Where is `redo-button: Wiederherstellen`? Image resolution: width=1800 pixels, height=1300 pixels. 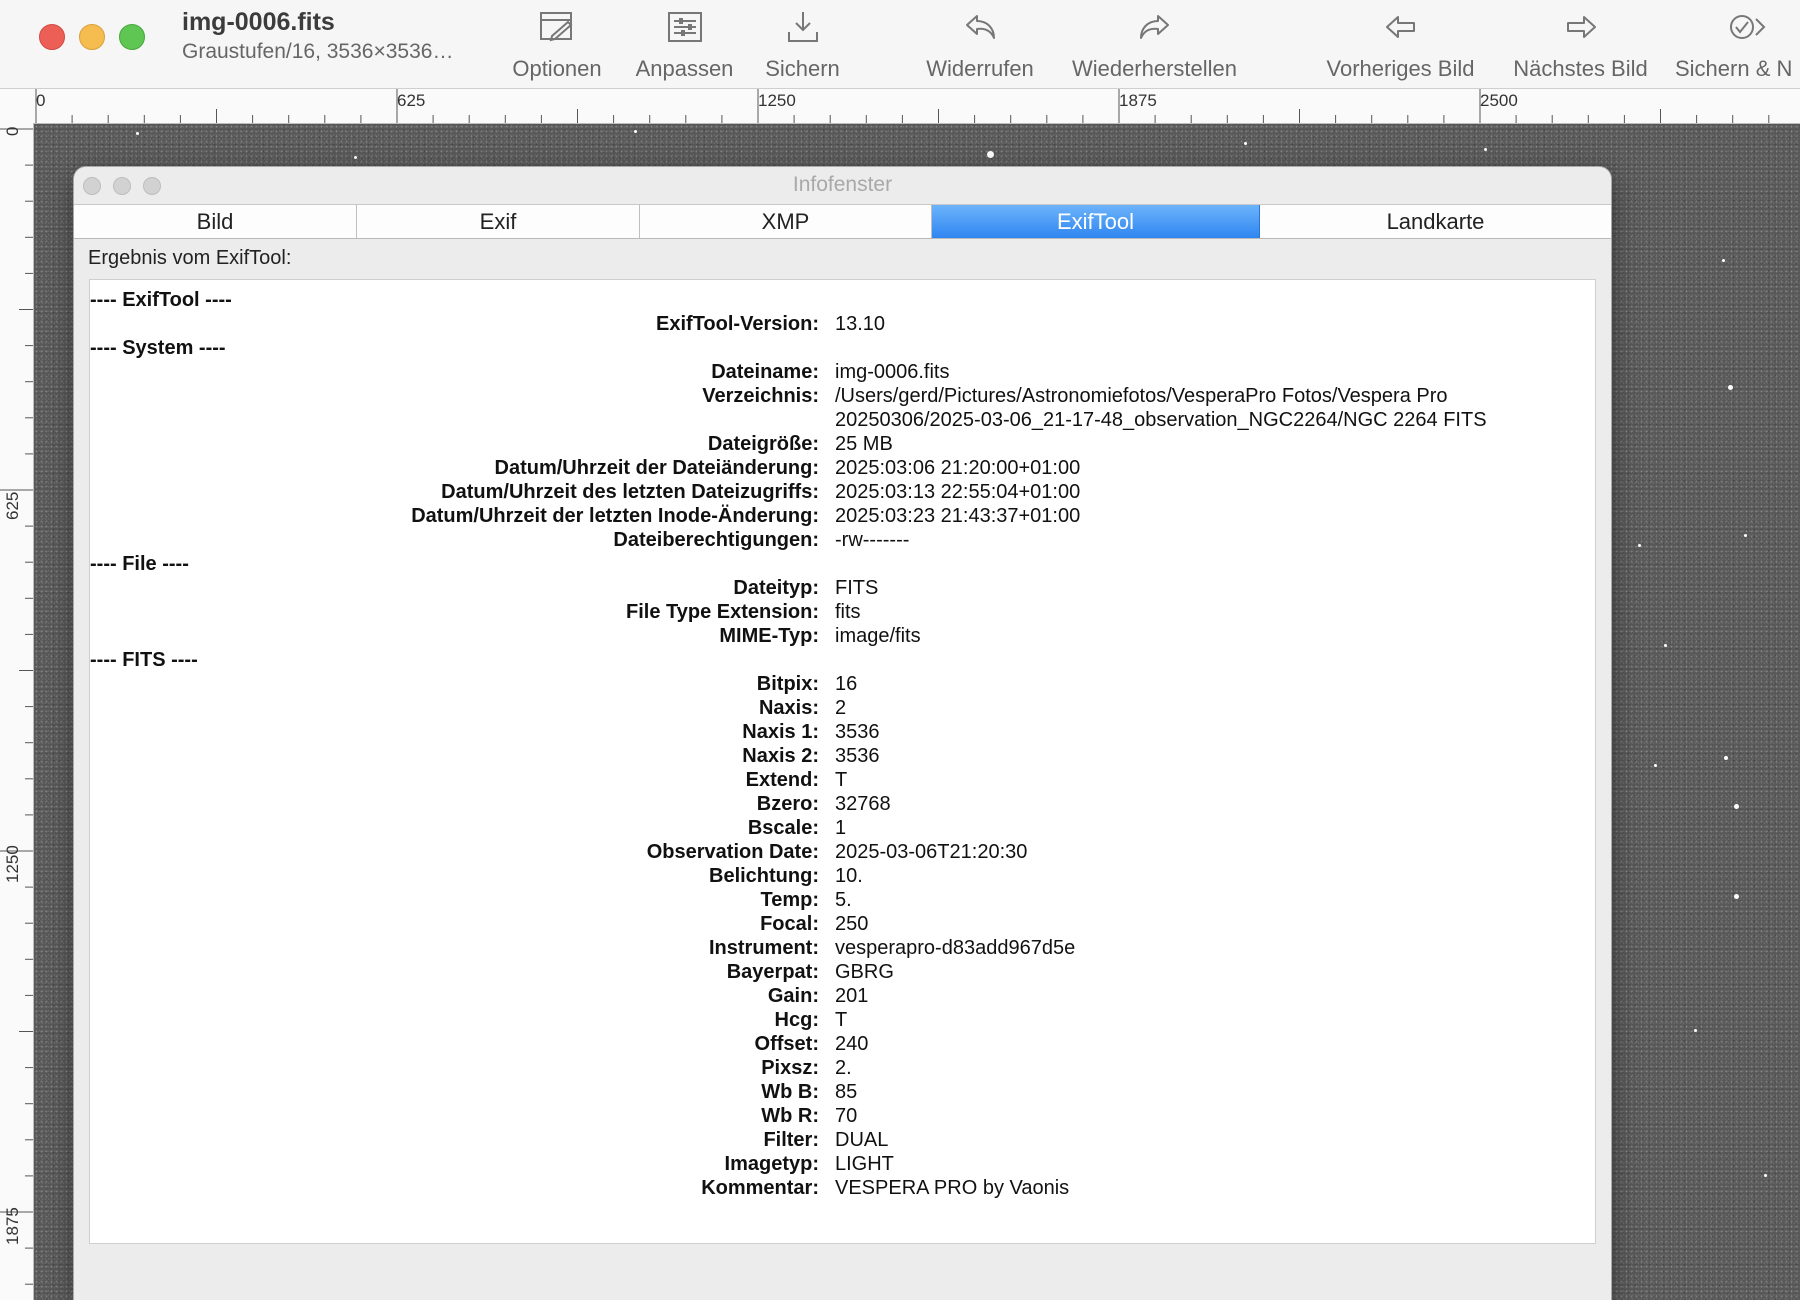 redo-button: Wiederherstellen is located at coordinates (1154, 45).